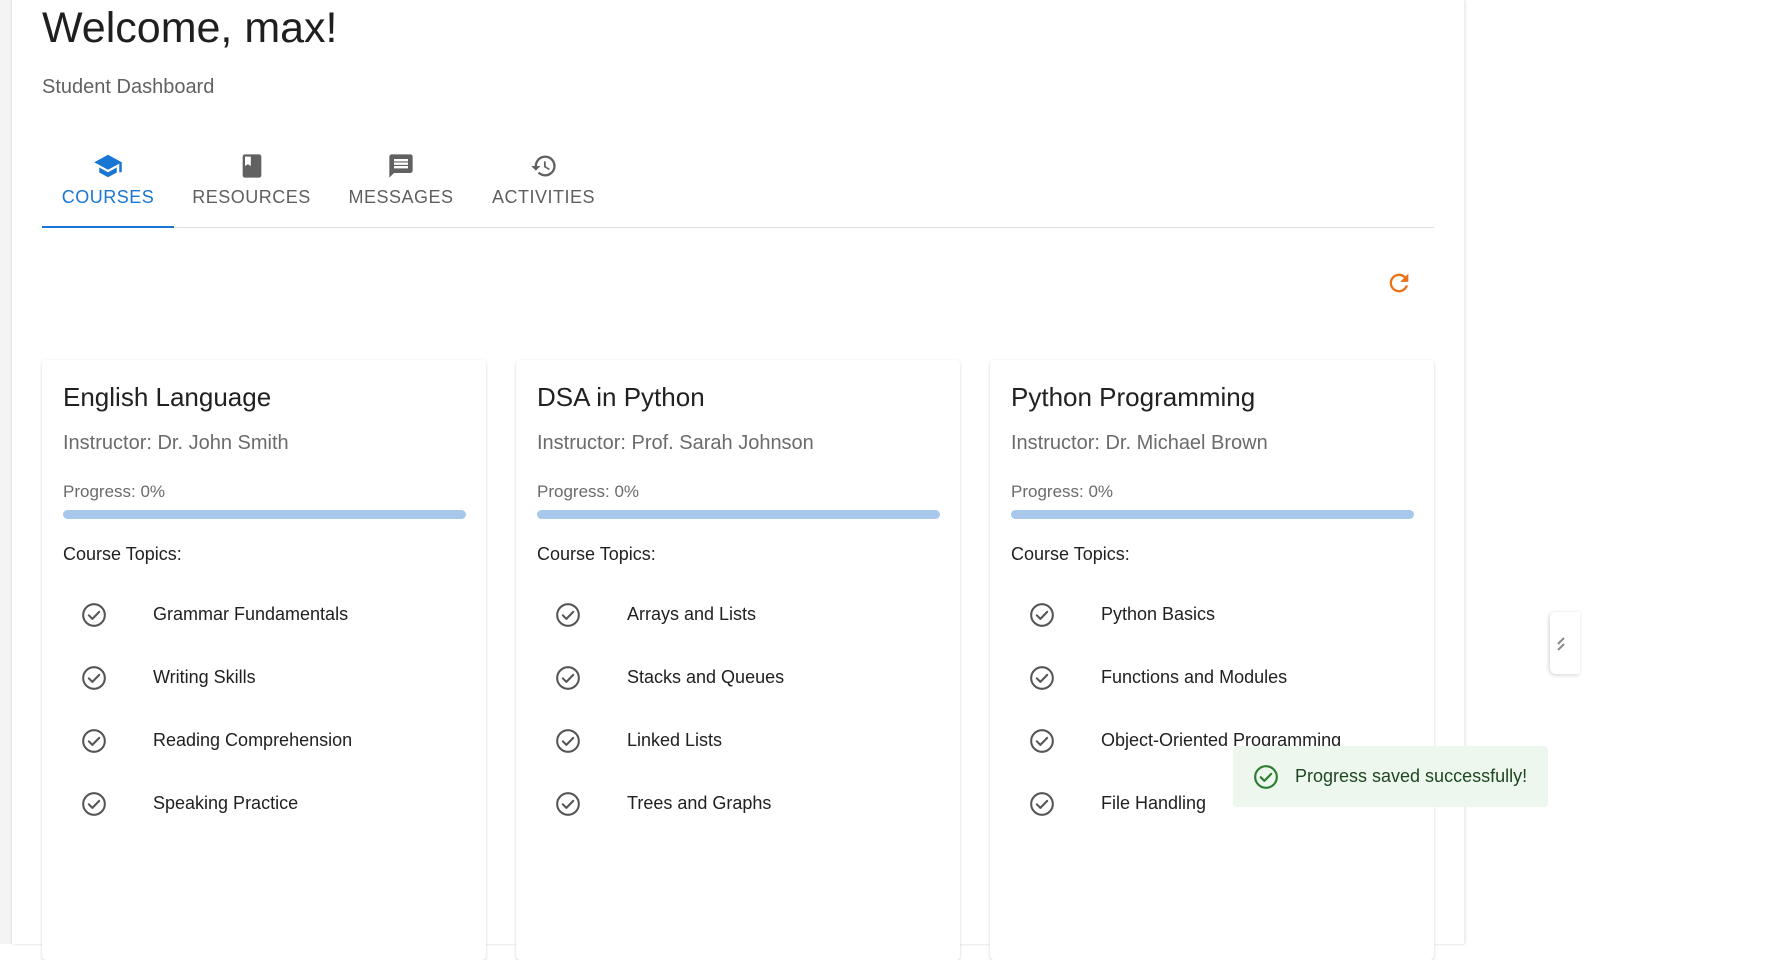 The width and height of the screenshot is (1772, 960). I want to click on course-title: DSA in Python, so click(621, 397).